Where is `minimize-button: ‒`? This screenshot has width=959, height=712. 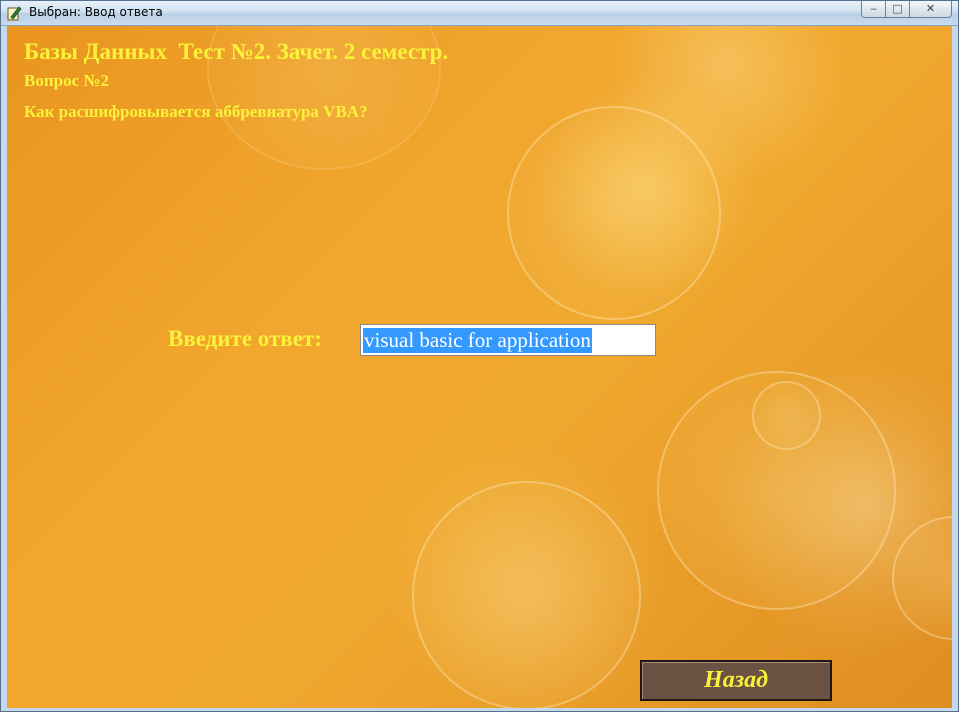 minimize-button: ‒ is located at coordinates (873, 9).